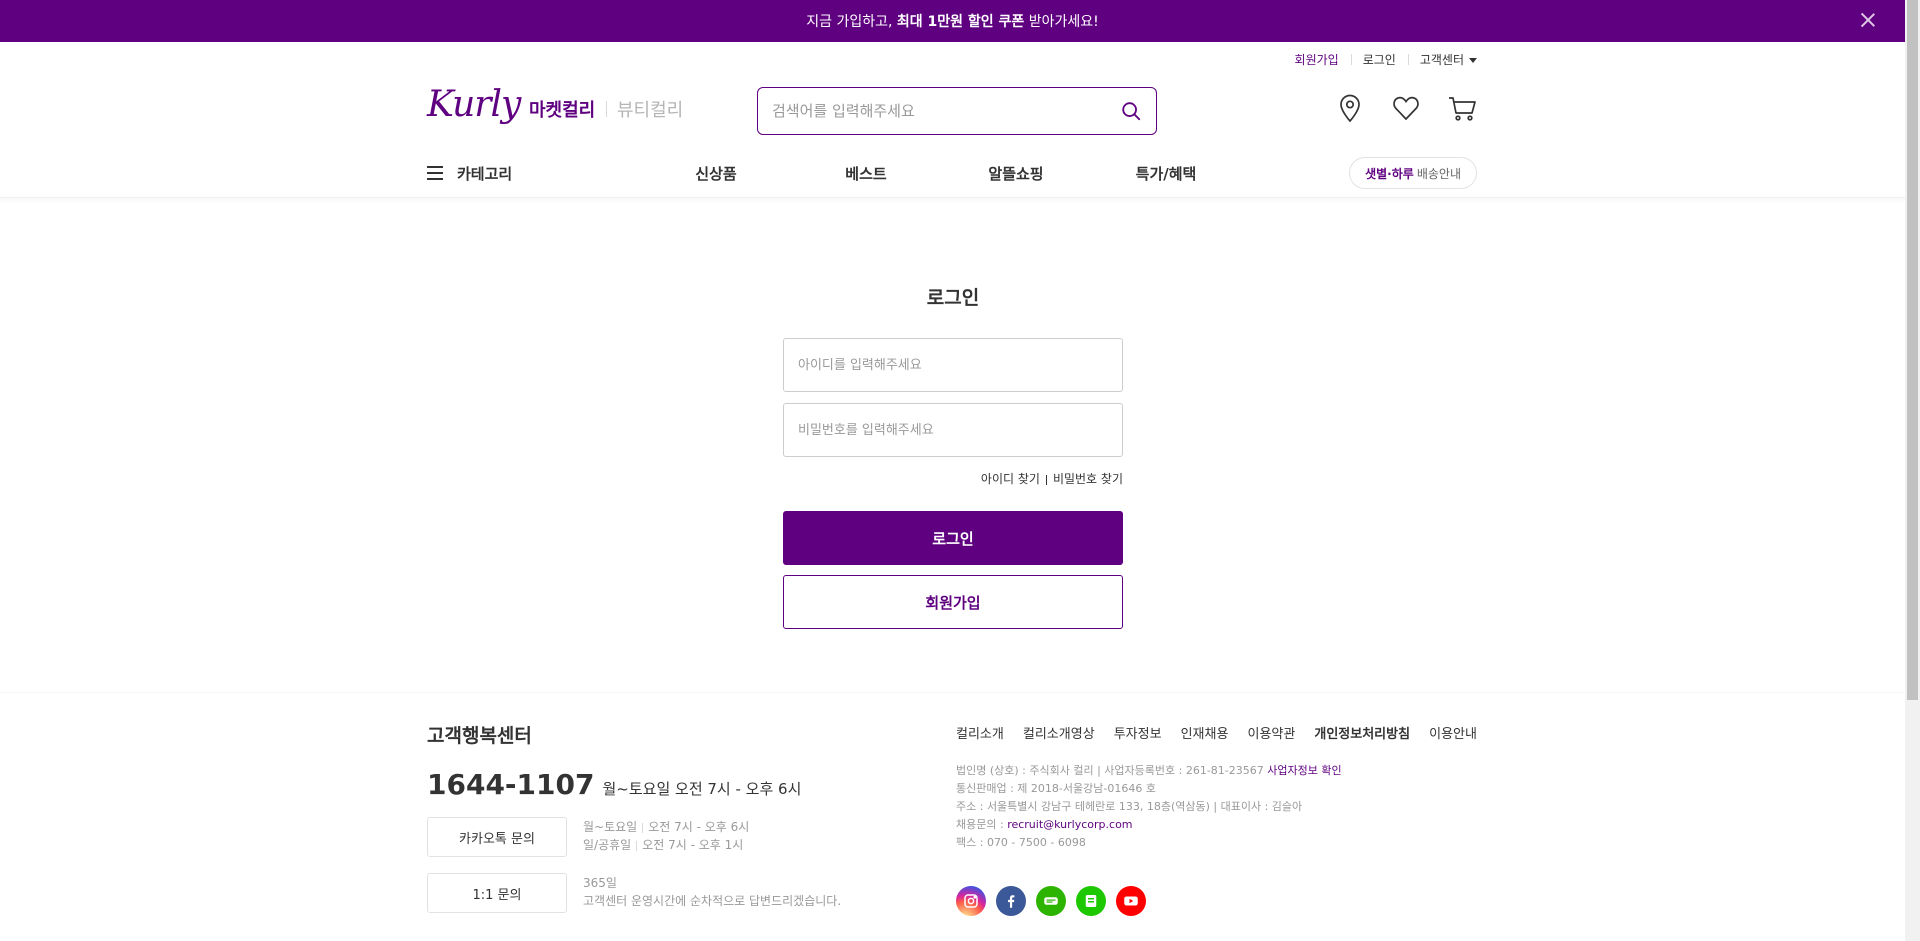 The width and height of the screenshot is (1920, 941). Describe the element at coordinates (1205, 732) in the screenshot. I see `footer-link-recruit: 인재채용` at that location.